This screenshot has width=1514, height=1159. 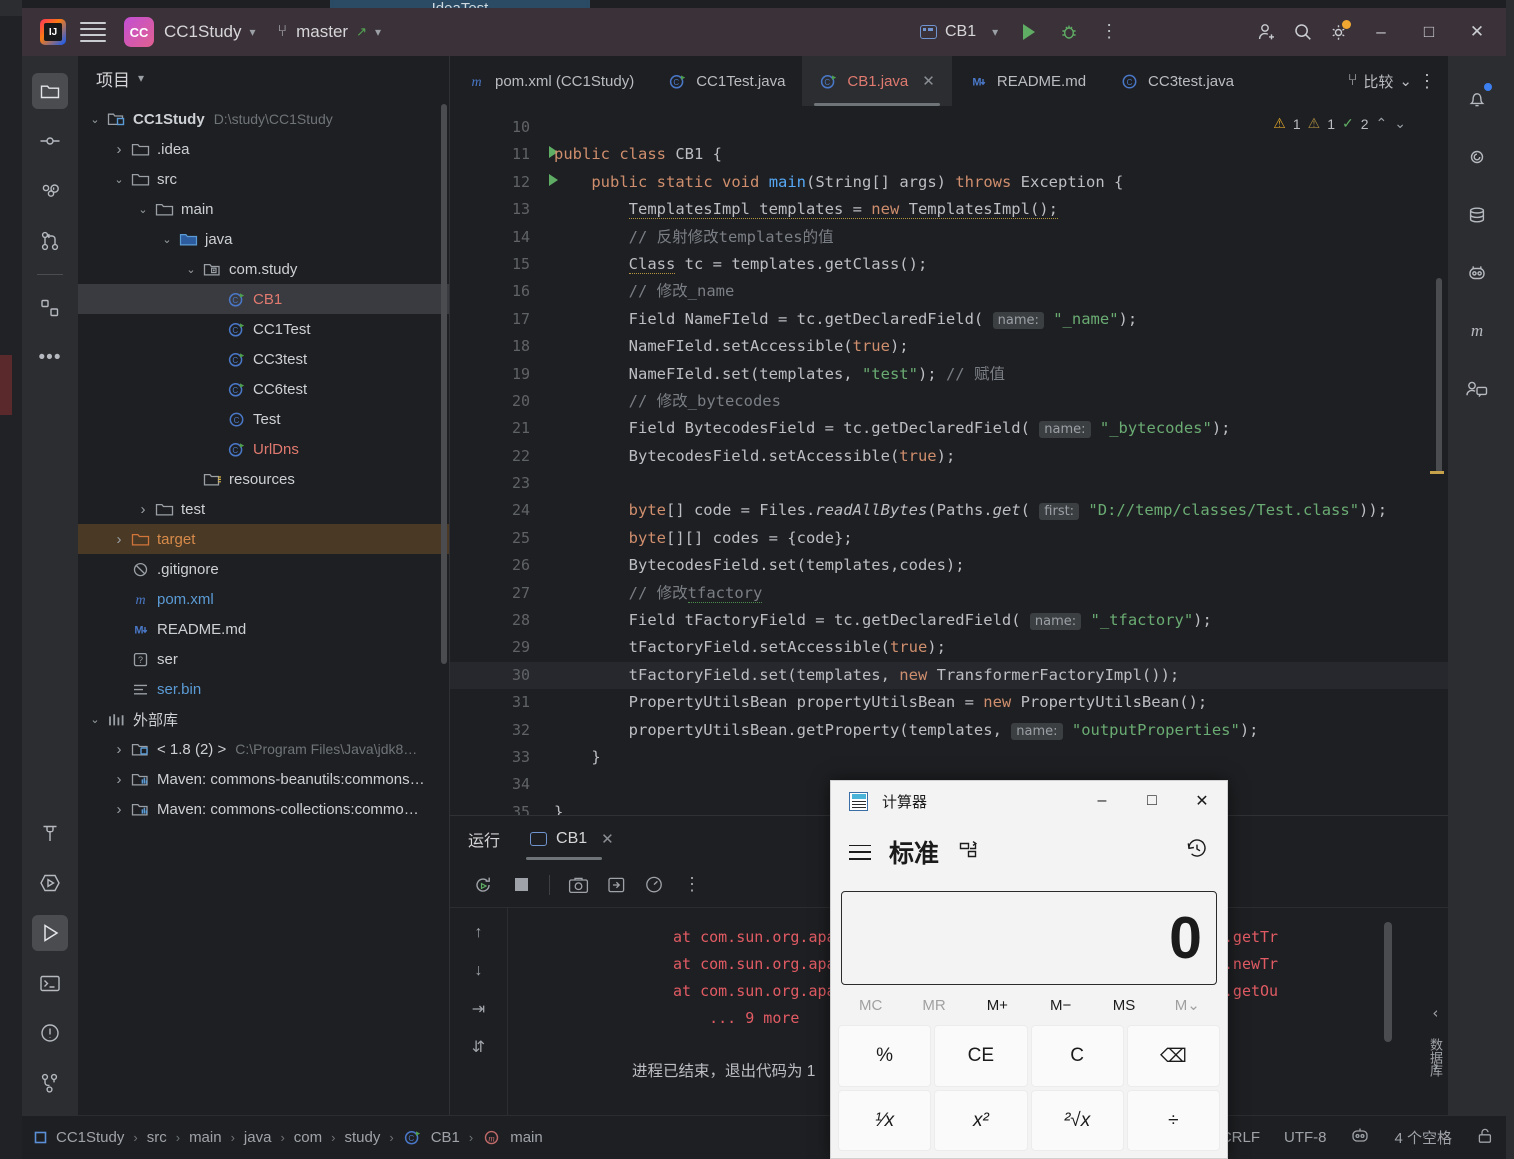 I want to click on run-configuration-selector: CB1 ▾, so click(x=959, y=32).